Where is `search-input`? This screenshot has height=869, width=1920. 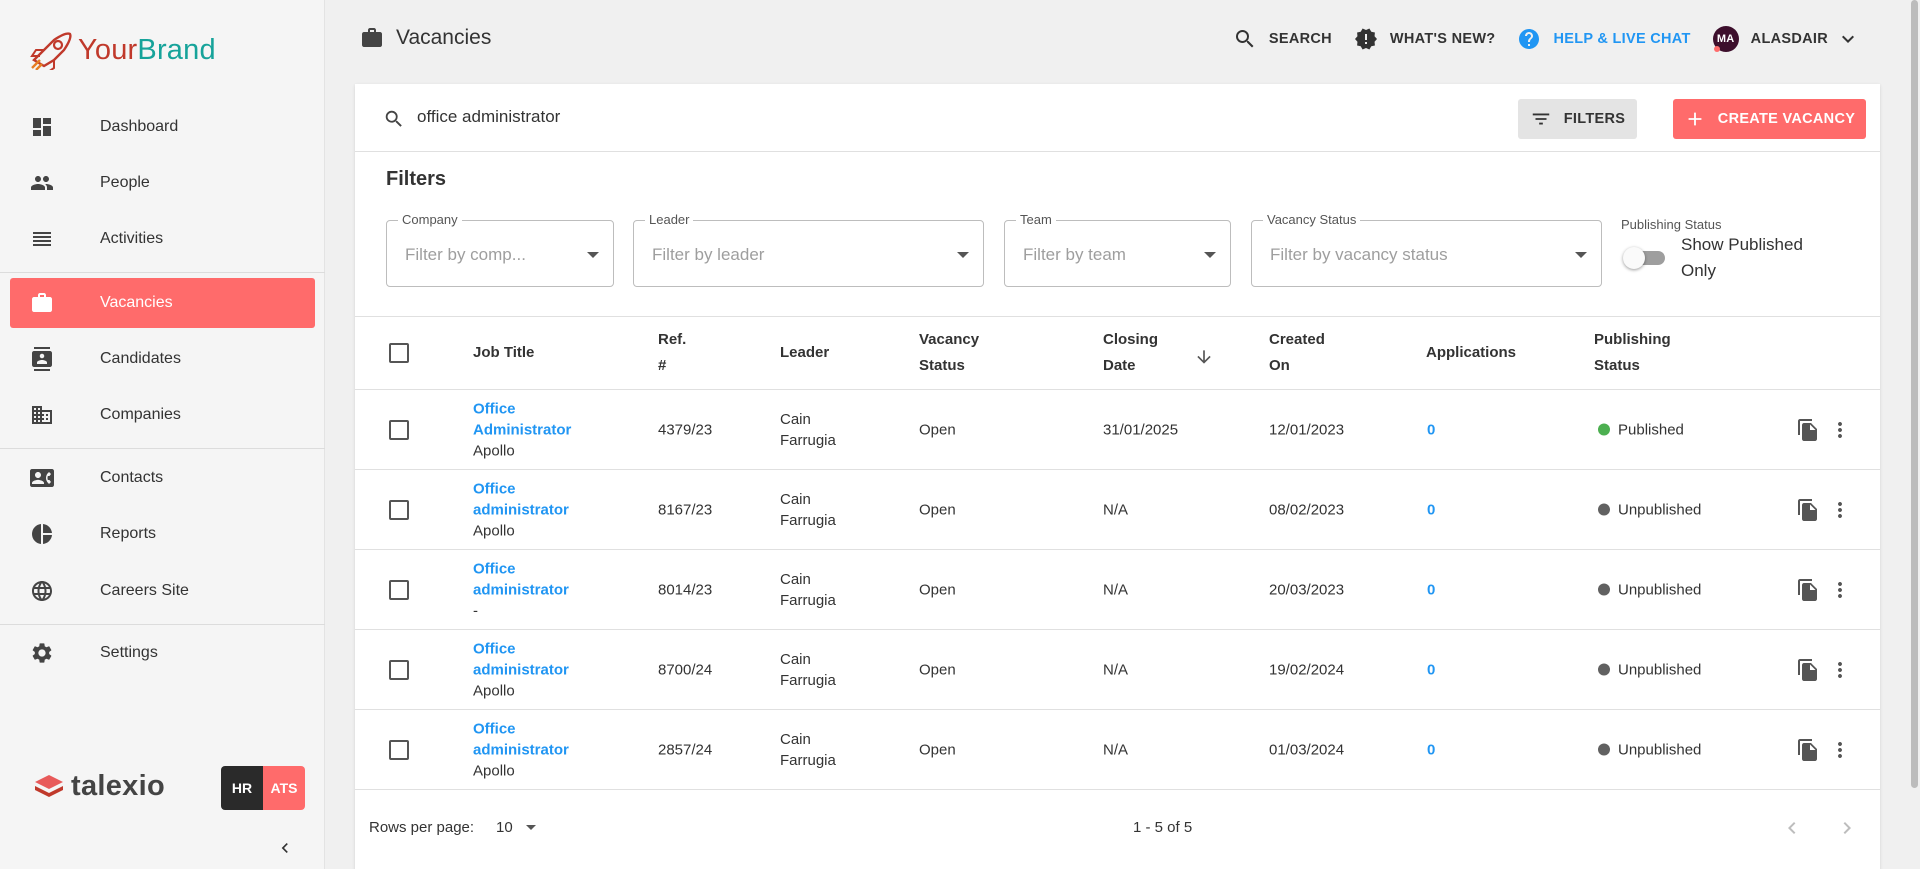 search-input is located at coordinates (817, 117).